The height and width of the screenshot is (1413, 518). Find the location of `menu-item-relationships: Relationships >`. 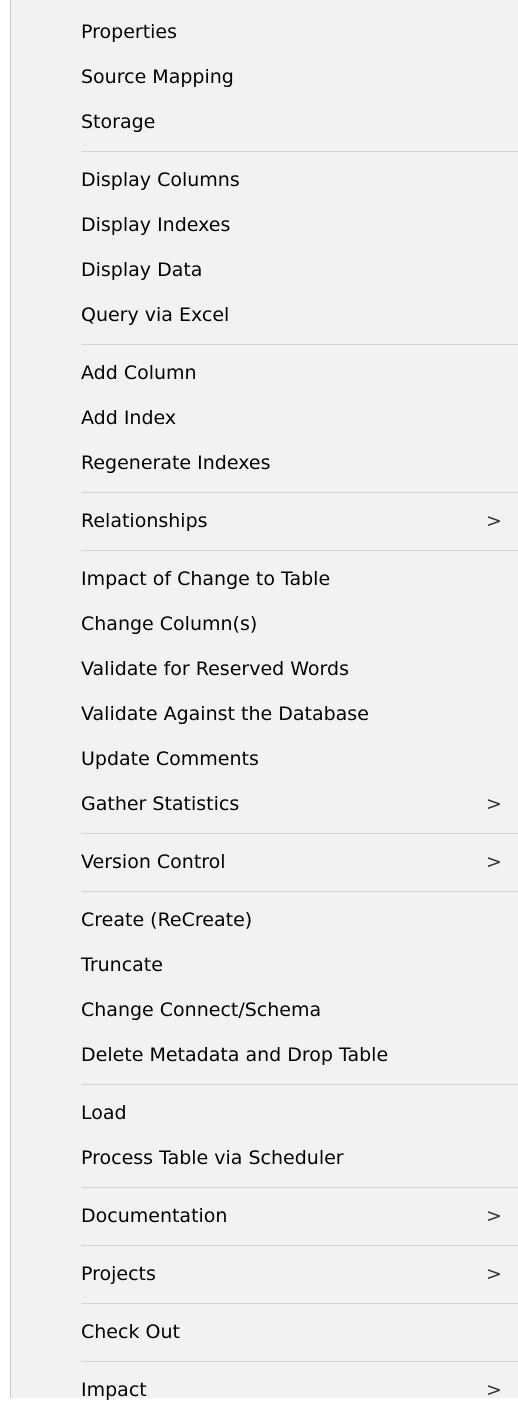

menu-item-relationships: Relationships > is located at coordinates (264, 521).